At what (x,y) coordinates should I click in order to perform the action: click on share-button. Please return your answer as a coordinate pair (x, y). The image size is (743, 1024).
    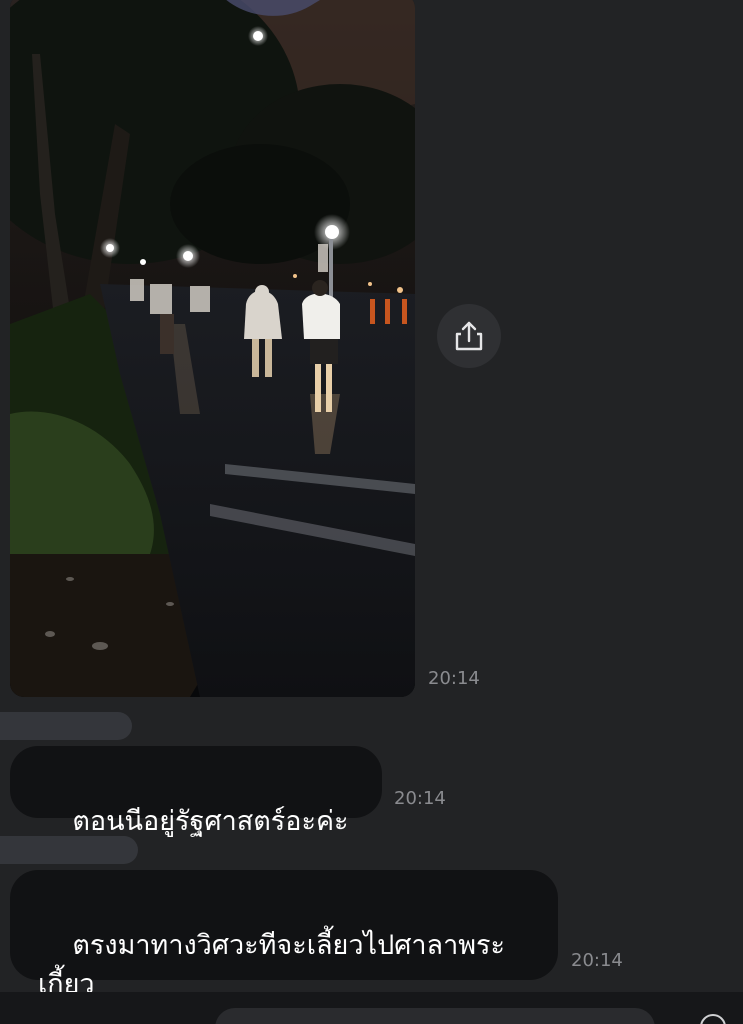
    Looking at the image, I should click on (469, 336).